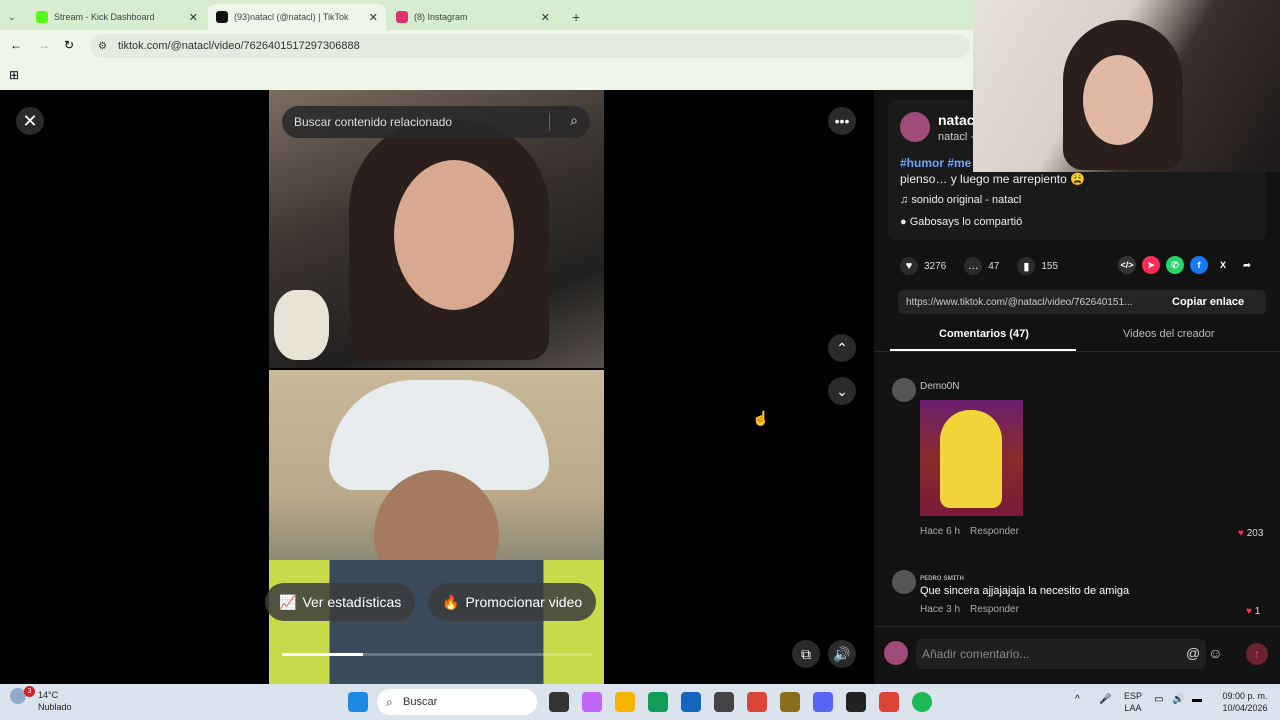  I want to click on tab-tiktok: (93)natacl (@natacl) | TikTok ✕, so click(297, 17).